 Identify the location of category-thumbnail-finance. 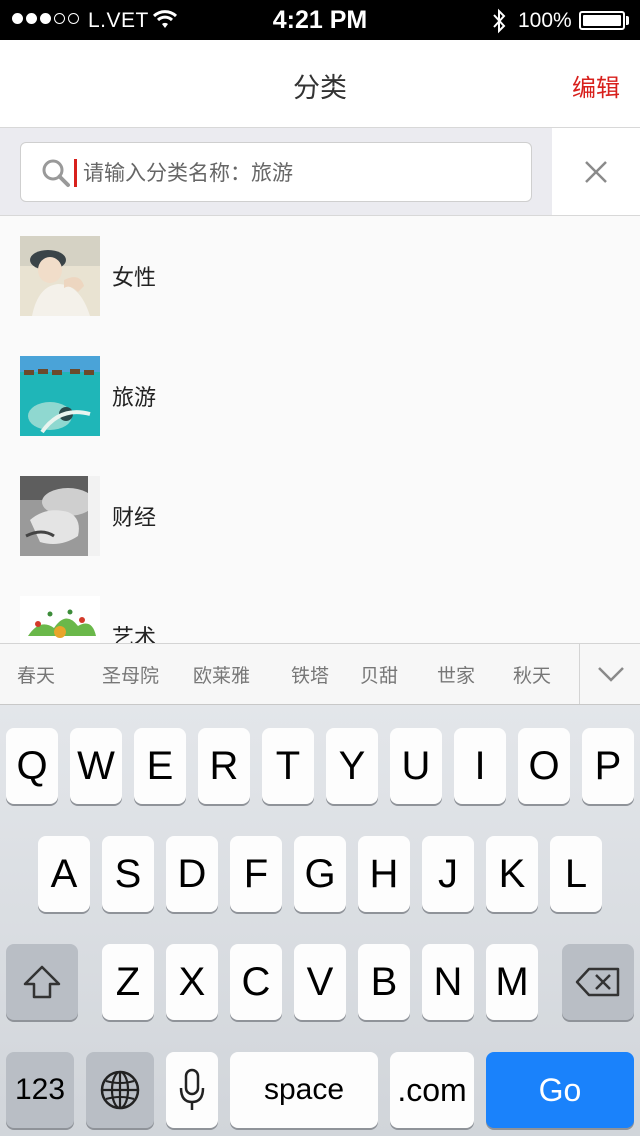
(60, 516).